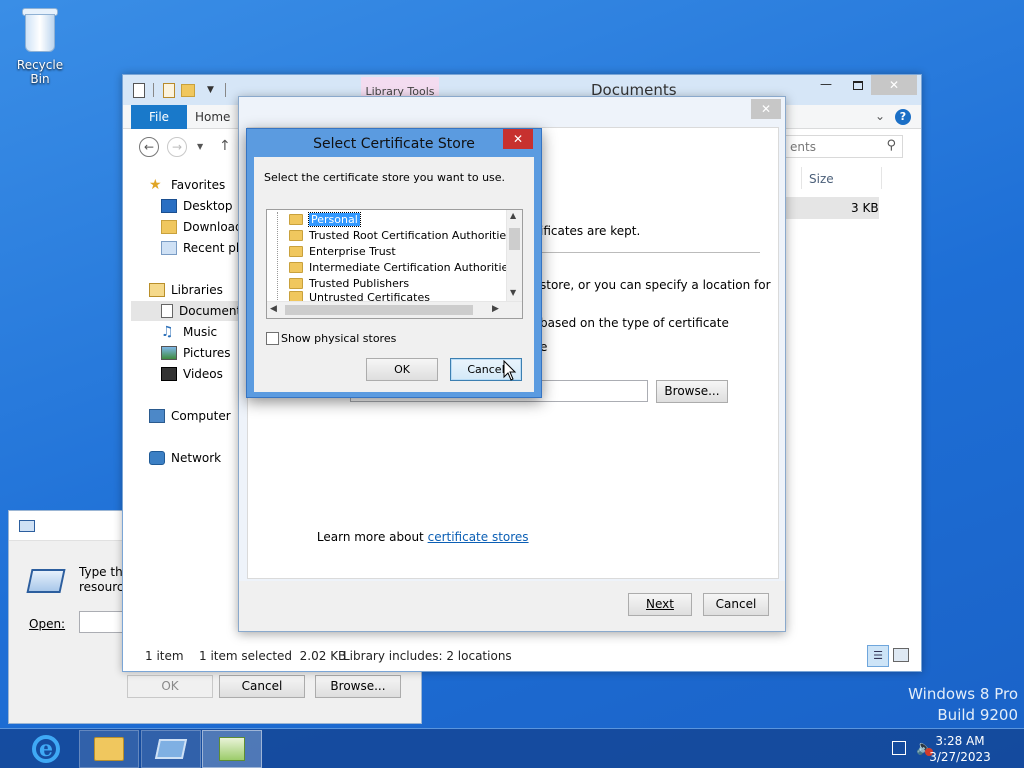  I want to click on nav-music: ♫ Music, so click(189, 332).